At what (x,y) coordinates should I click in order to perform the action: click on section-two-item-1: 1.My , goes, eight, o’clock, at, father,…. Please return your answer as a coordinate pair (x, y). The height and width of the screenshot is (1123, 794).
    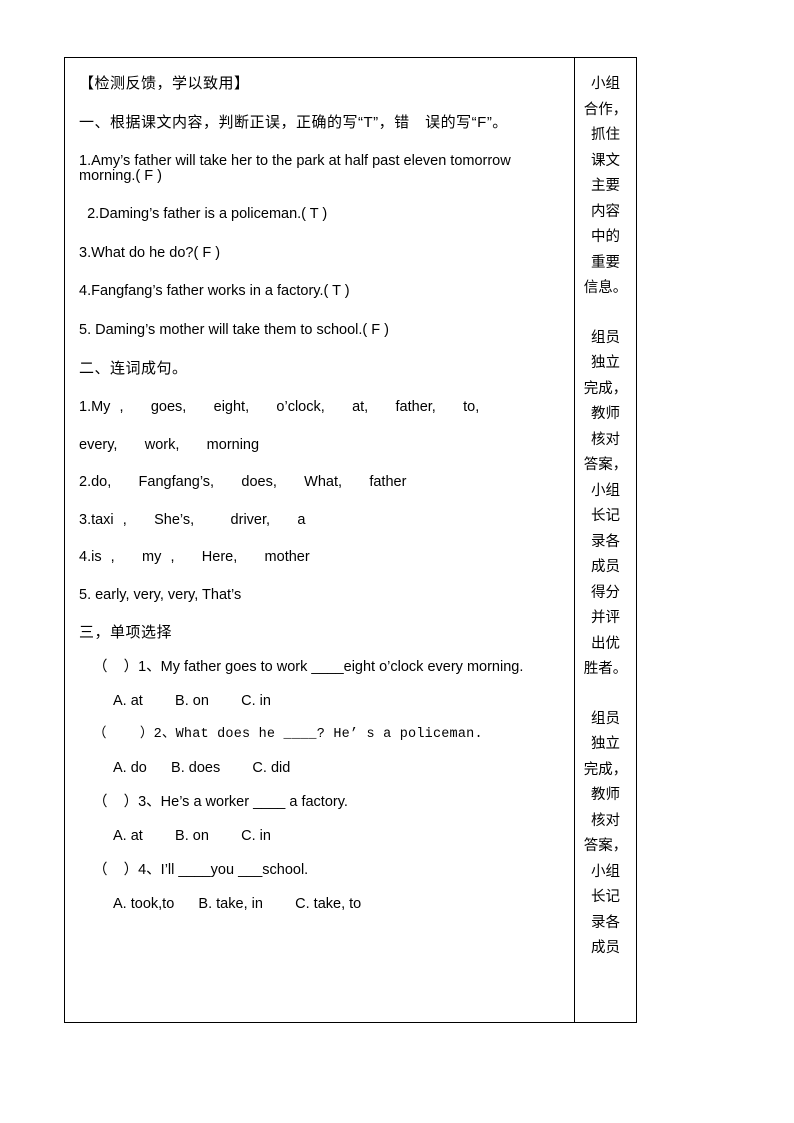
    Looking at the image, I should click on (279, 407).